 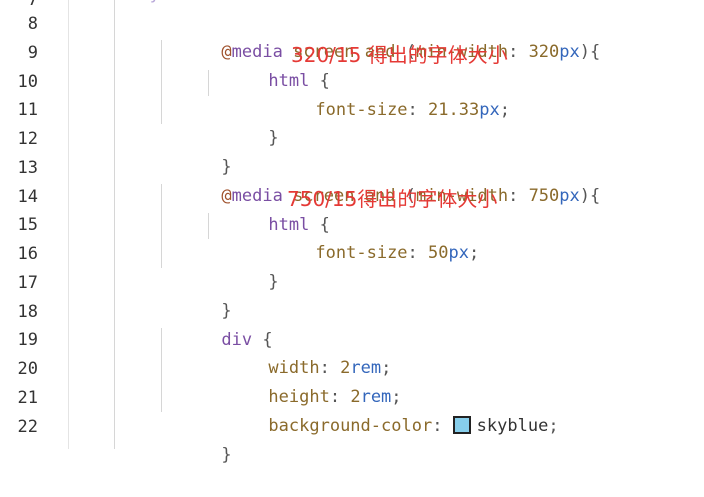 I want to click on line-number: 13, so click(x=27, y=168).